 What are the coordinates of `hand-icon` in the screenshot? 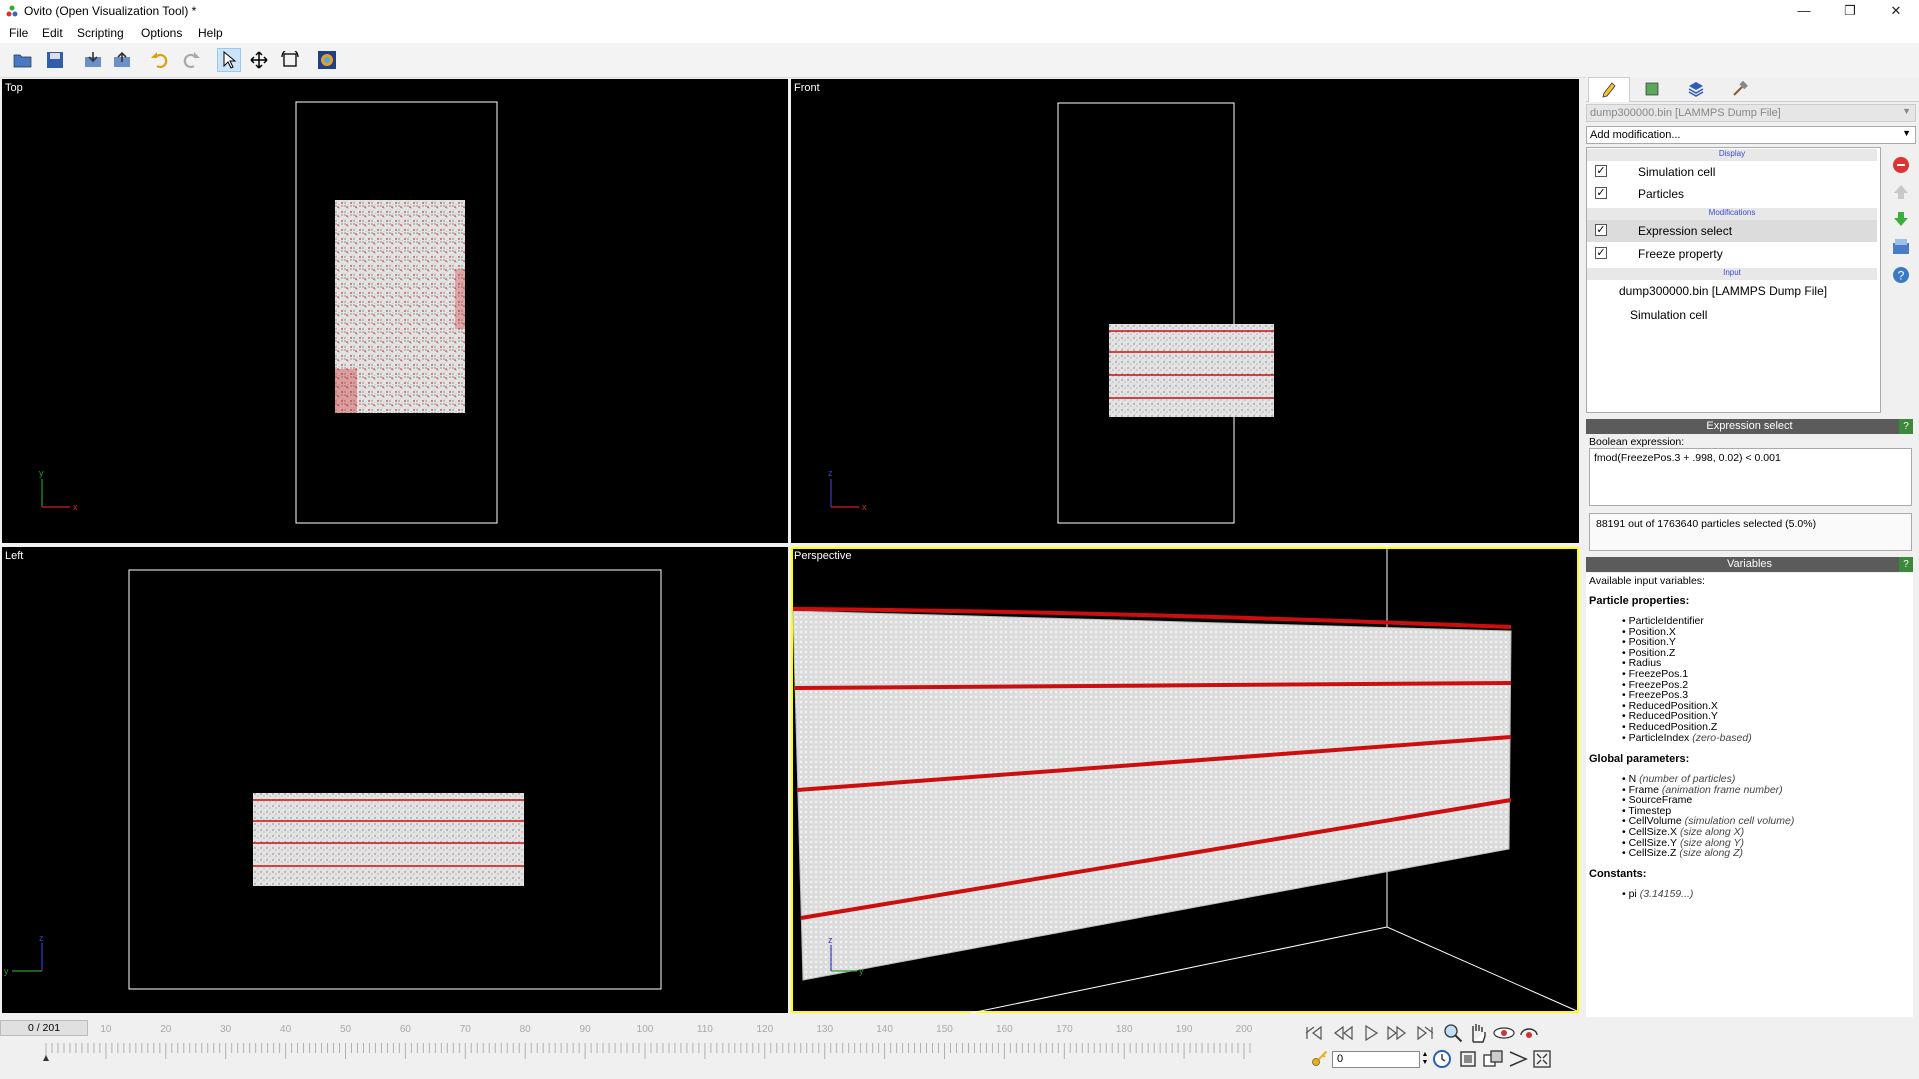 It's located at (1479, 1033).